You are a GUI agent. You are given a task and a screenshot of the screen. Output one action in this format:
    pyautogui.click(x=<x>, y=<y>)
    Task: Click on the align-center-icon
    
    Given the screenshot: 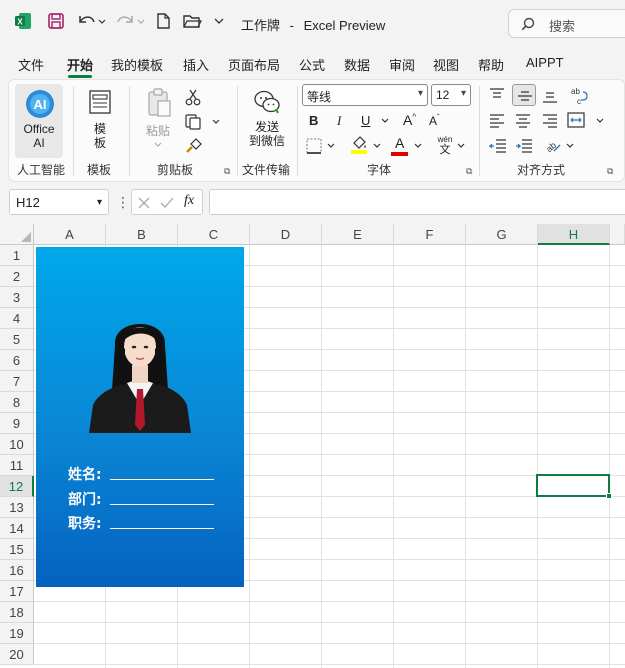 What is the action you would take?
    pyautogui.click(x=523, y=121)
    